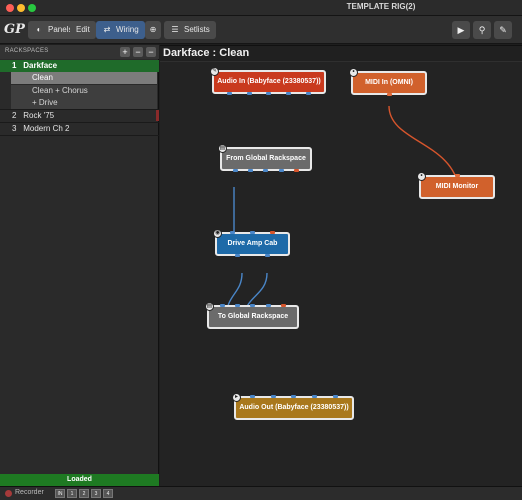 The image size is (522, 500). What do you see at coordinates (261, 8) in the screenshot?
I see `title-bar: TEMPLATE RIG(2)` at bounding box center [261, 8].